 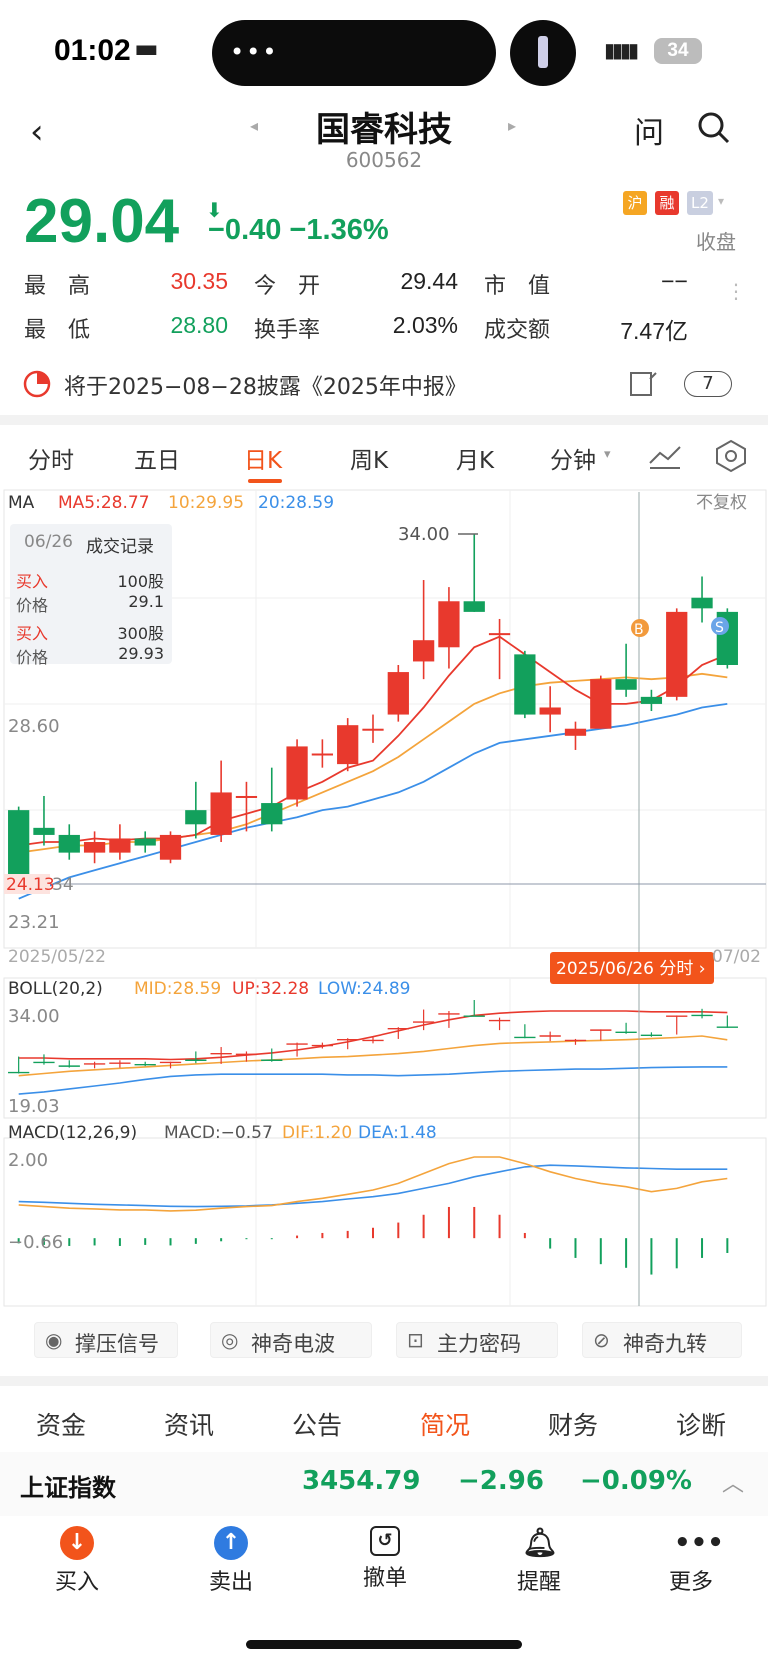 What do you see at coordinates (700, 203) in the screenshot?
I see `badge-level2: L2` at bounding box center [700, 203].